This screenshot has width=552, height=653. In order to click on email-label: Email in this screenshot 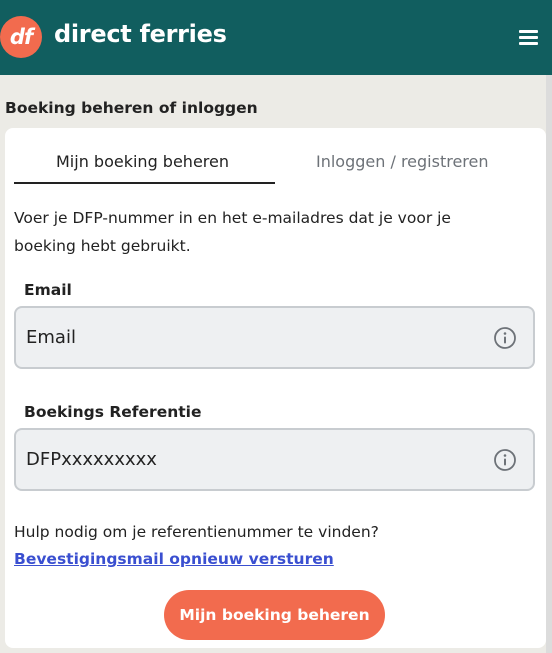, I will do `click(48, 290)`.